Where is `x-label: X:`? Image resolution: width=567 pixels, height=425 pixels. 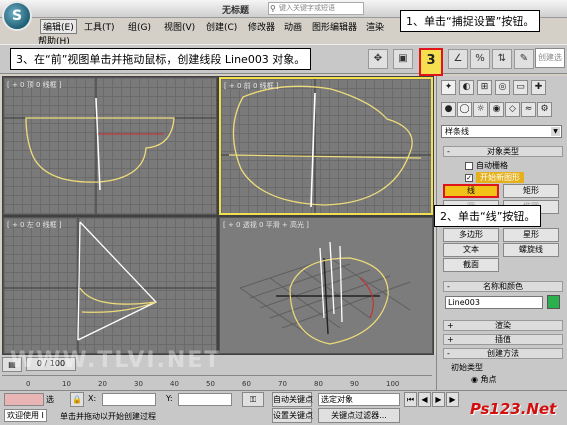
x-label: X: is located at coordinates (92, 398).